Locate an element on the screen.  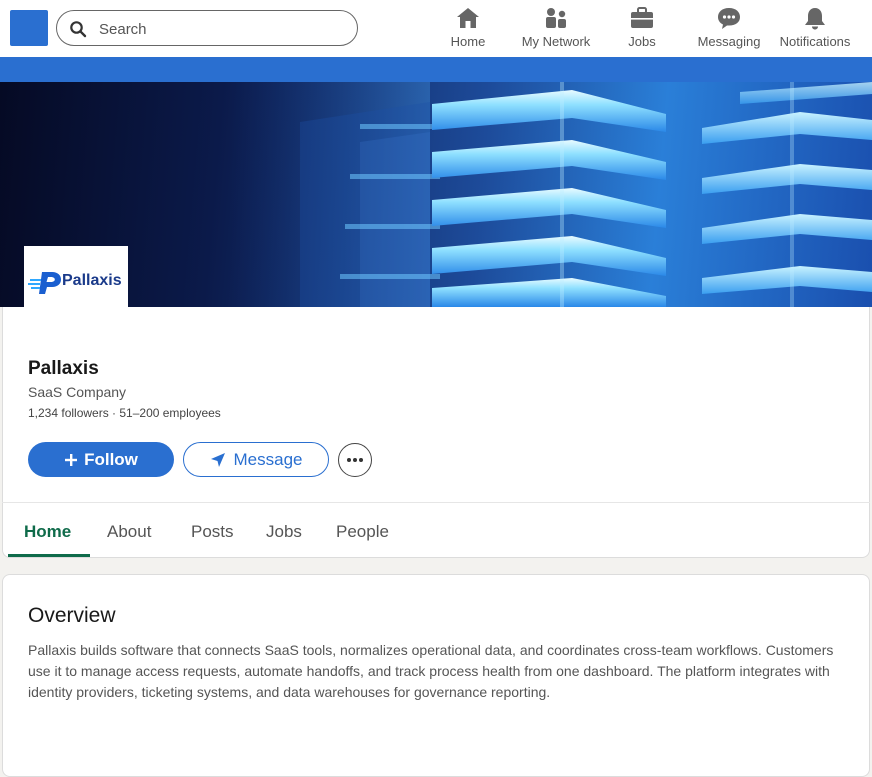
company-name: Pallaxis is located at coordinates (63, 368).